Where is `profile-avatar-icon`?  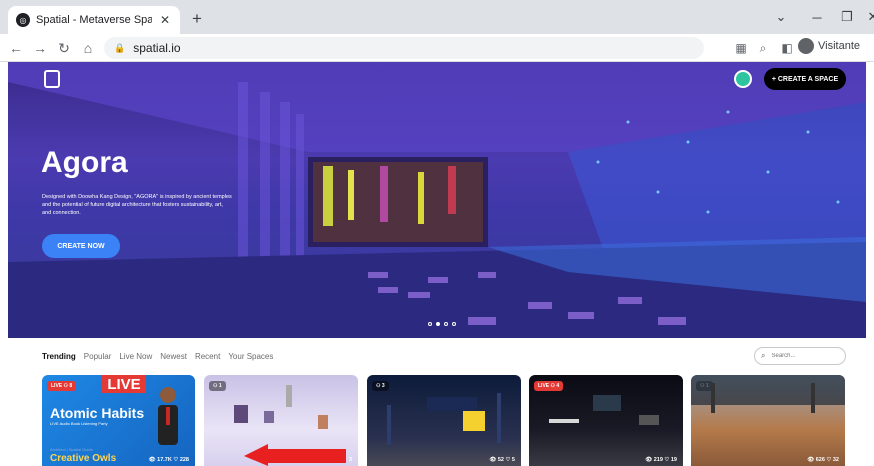
profile-avatar-icon is located at coordinates (806, 46).